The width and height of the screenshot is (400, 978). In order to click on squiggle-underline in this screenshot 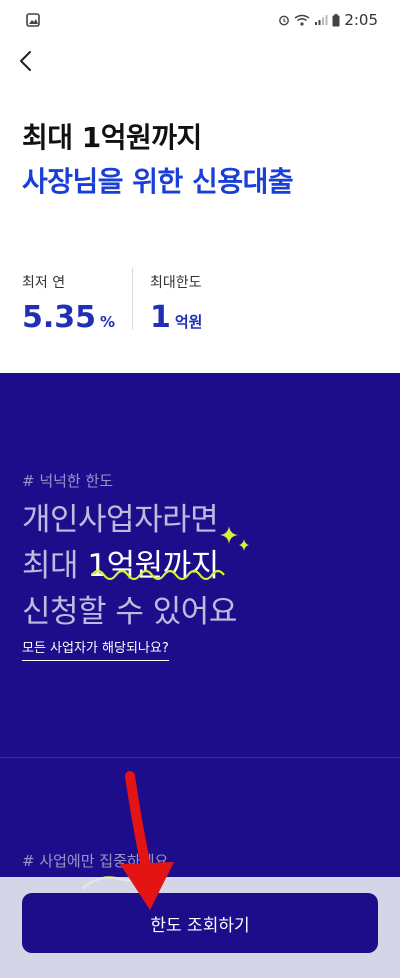, I will do `click(158, 575)`.